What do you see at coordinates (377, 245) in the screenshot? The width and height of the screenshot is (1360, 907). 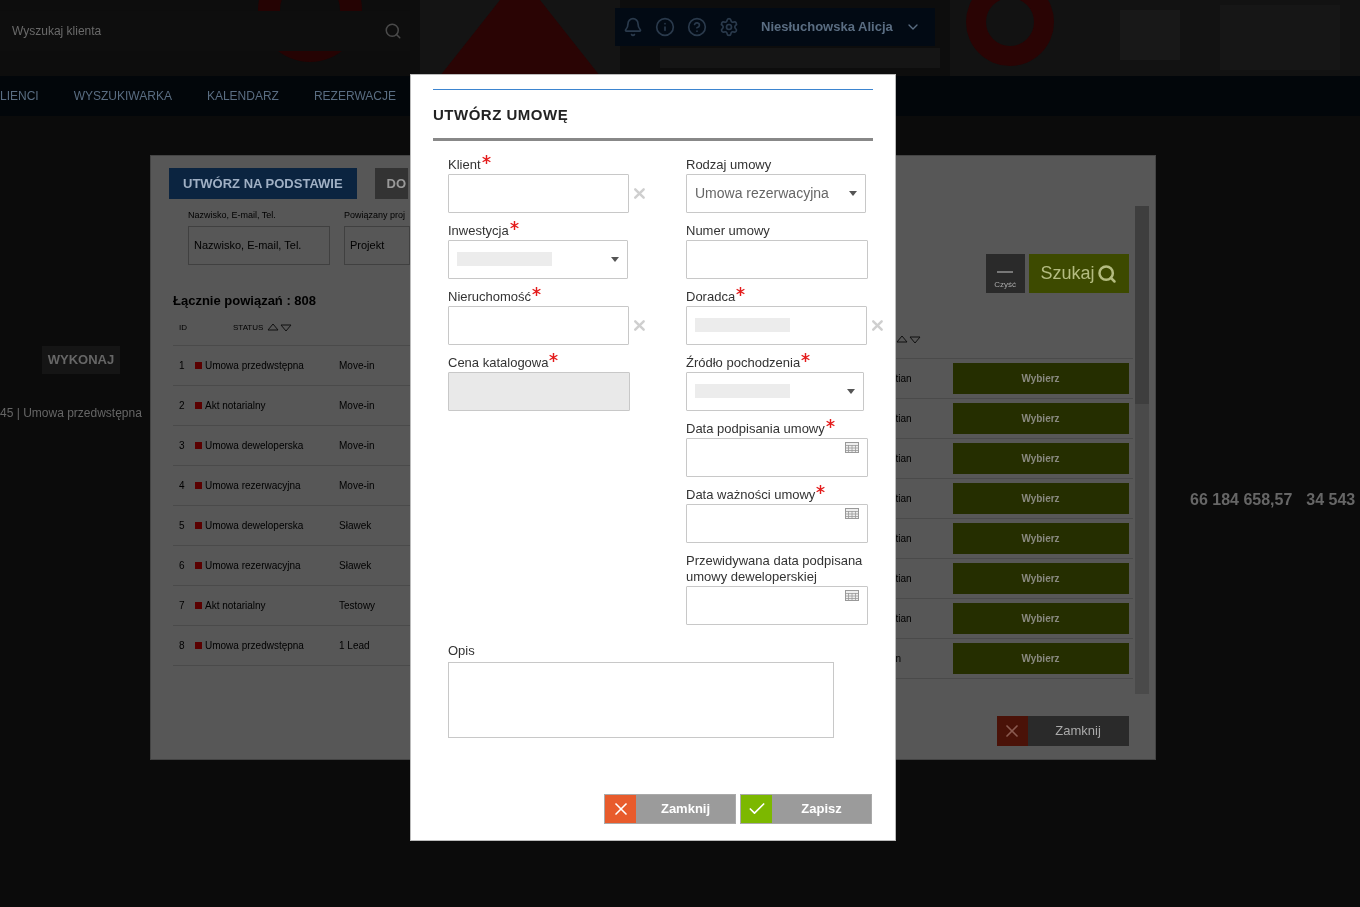 I see `filter-field: Projekt` at bounding box center [377, 245].